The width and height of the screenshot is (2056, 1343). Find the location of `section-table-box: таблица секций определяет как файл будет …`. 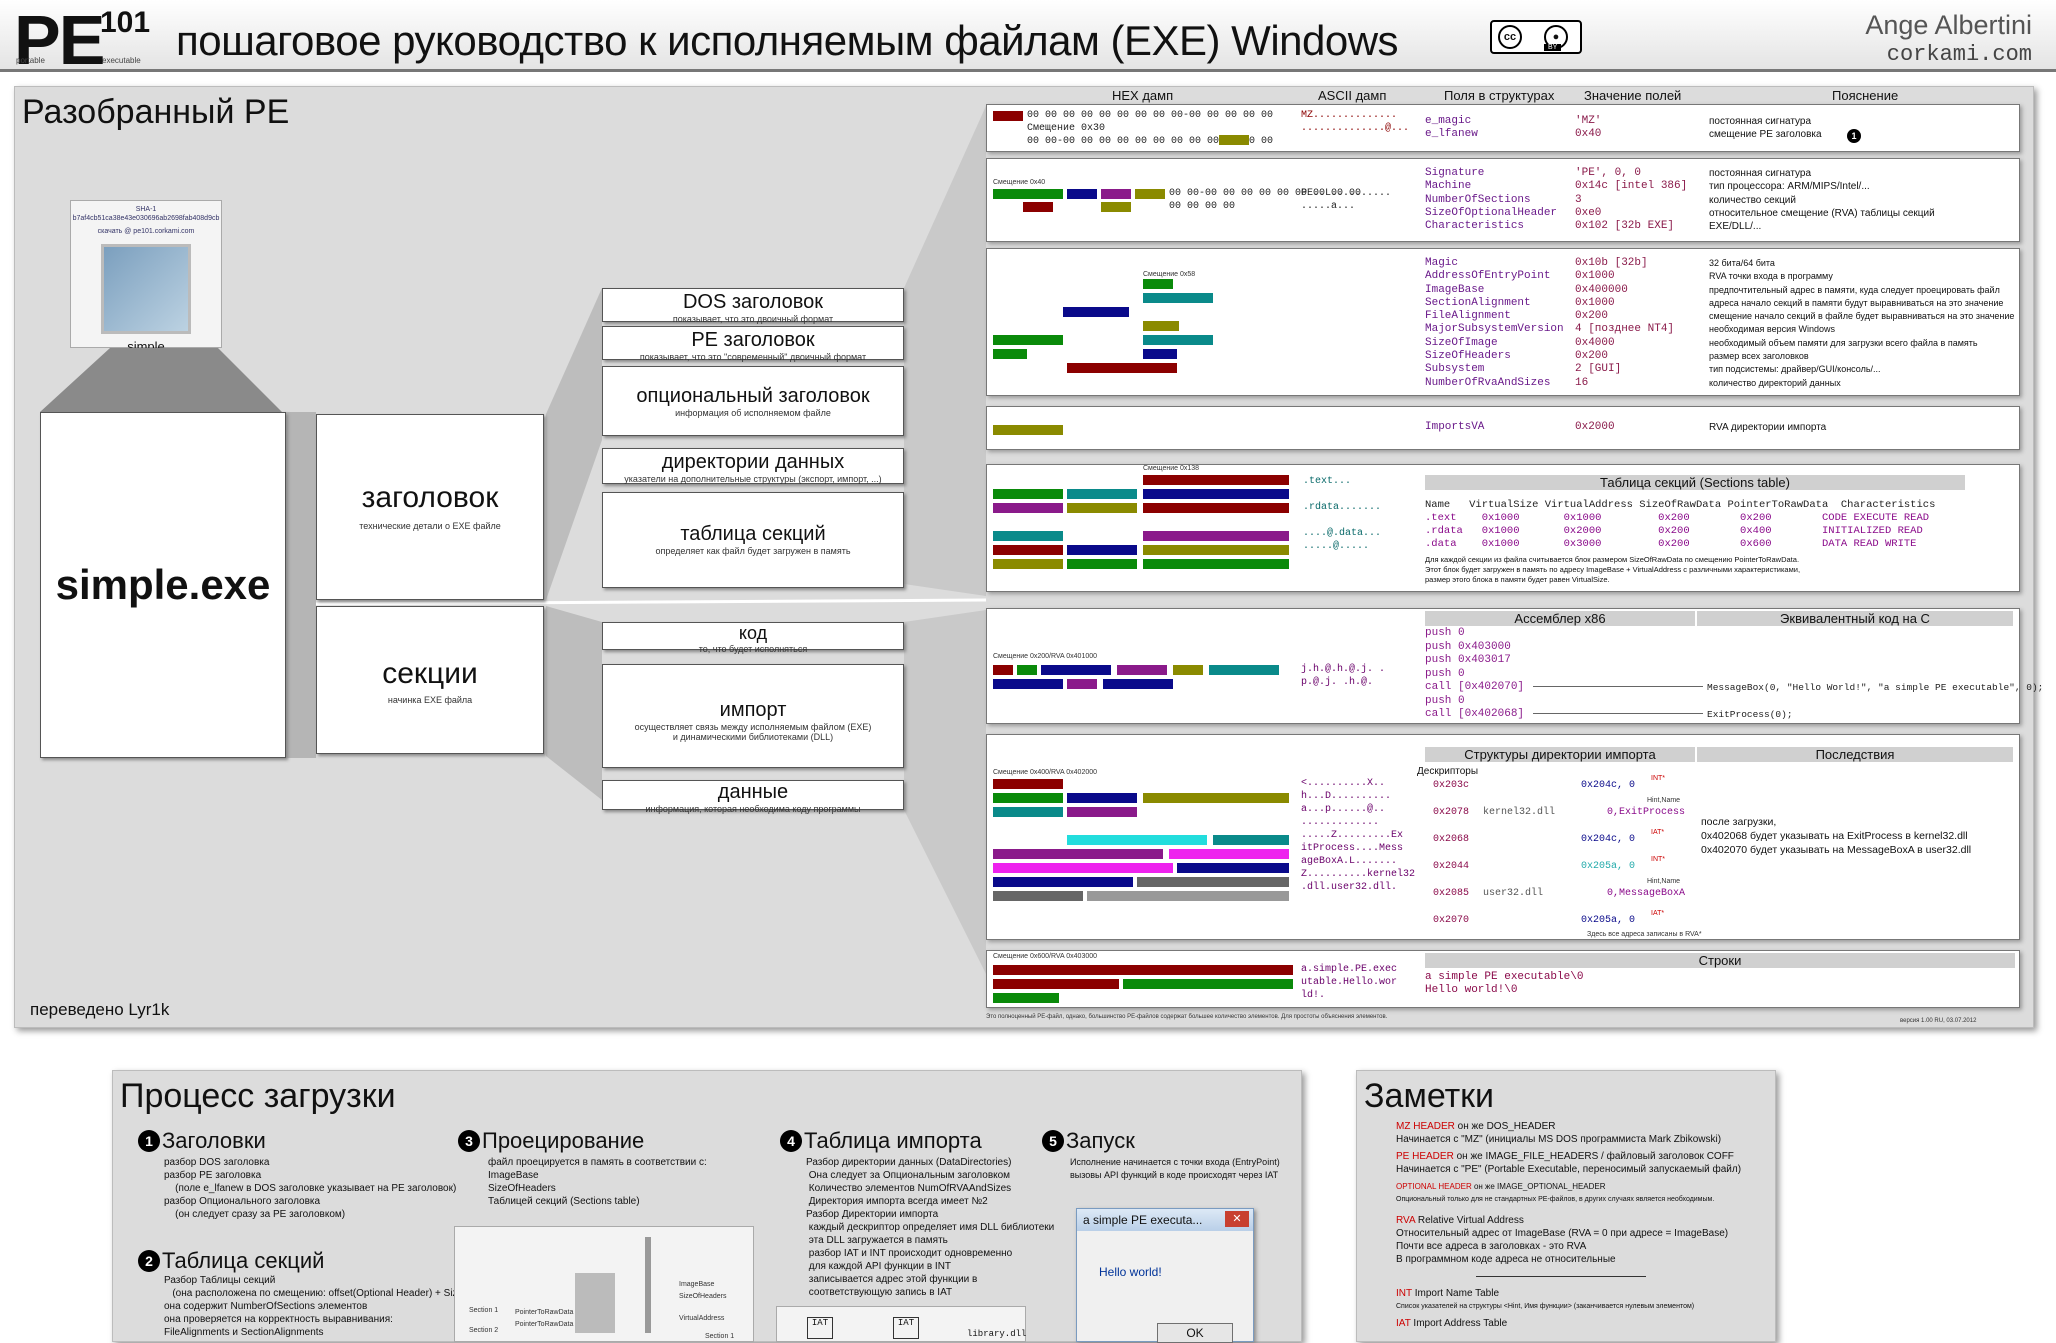

section-table-box: таблица секций определяет как файл будет … is located at coordinates (753, 540).